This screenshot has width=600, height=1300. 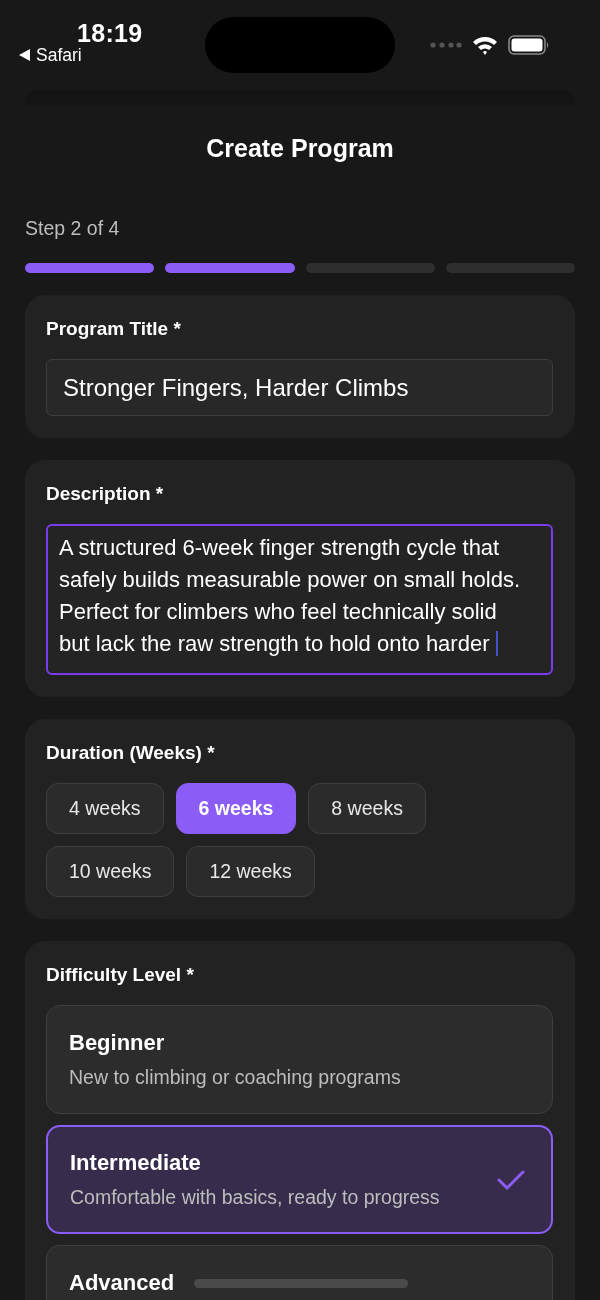 I want to click on description-field: A structured 6-week finger strength cycle that safely builds measurable power on small holds. Perfect for climbers who feel technically solid but lack the raw strength to hold onto harder, so click(x=299, y=599).